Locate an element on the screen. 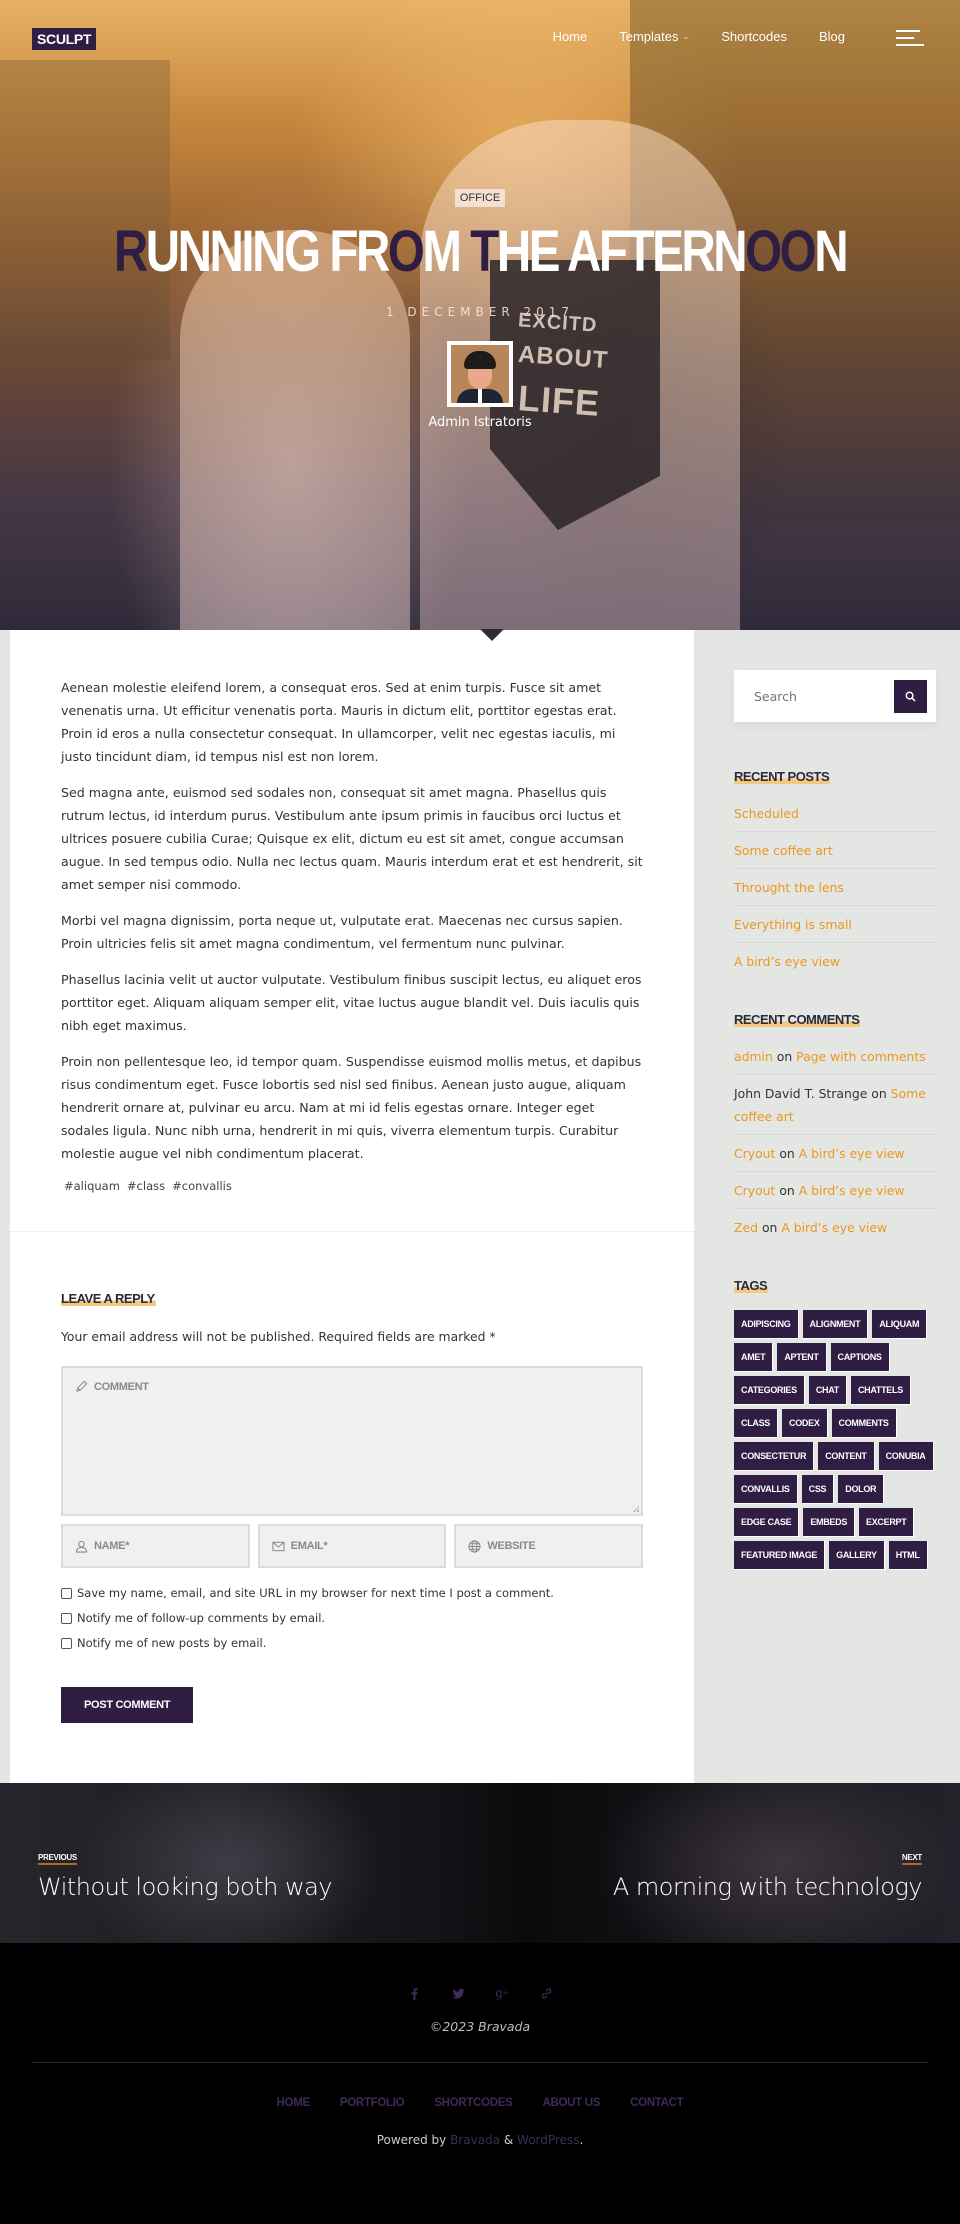  site-logo: SCULPT is located at coordinates (64, 39).